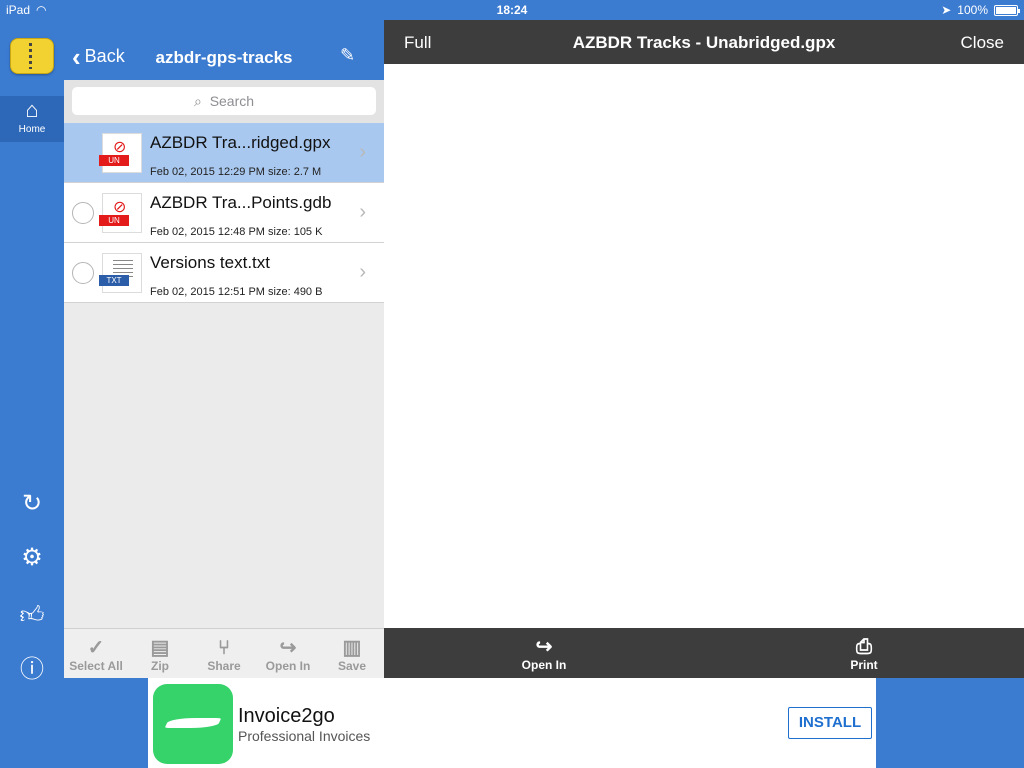 This screenshot has height=768, width=1024. What do you see at coordinates (232, 101) in the screenshot?
I see `search-placeholder: Search` at bounding box center [232, 101].